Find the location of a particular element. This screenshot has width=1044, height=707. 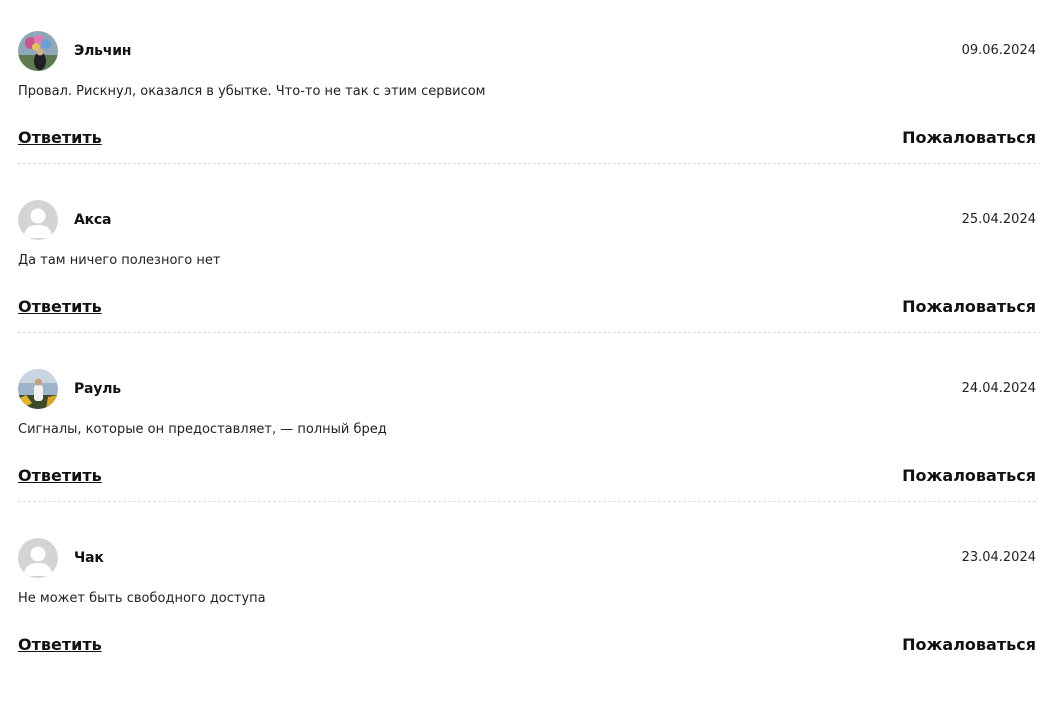

comment-author: Рауль is located at coordinates (97, 389).